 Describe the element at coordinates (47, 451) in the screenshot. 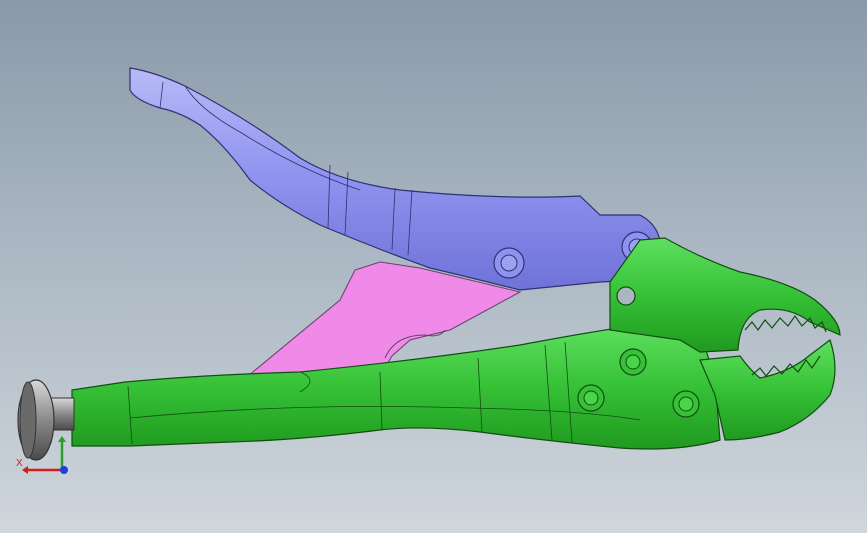

I see `coordinate-triad: X` at that location.